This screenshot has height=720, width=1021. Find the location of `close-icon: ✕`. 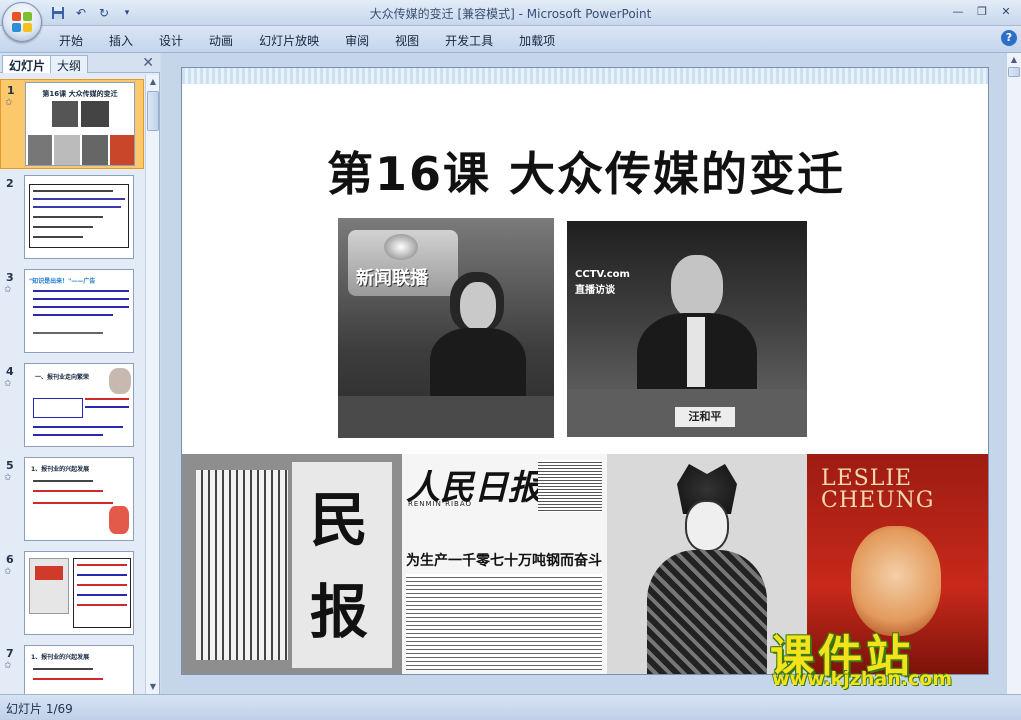

close-icon: ✕ is located at coordinates (1006, 11).